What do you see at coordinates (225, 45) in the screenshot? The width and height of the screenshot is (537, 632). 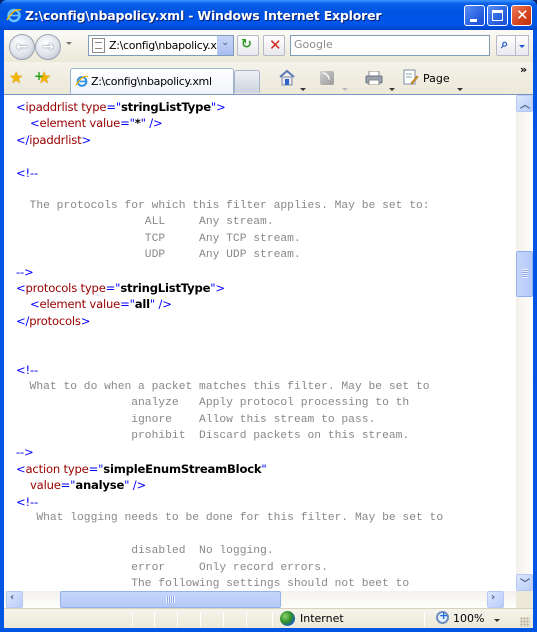 I see `address-dropdown-button: ⌄` at bounding box center [225, 45].